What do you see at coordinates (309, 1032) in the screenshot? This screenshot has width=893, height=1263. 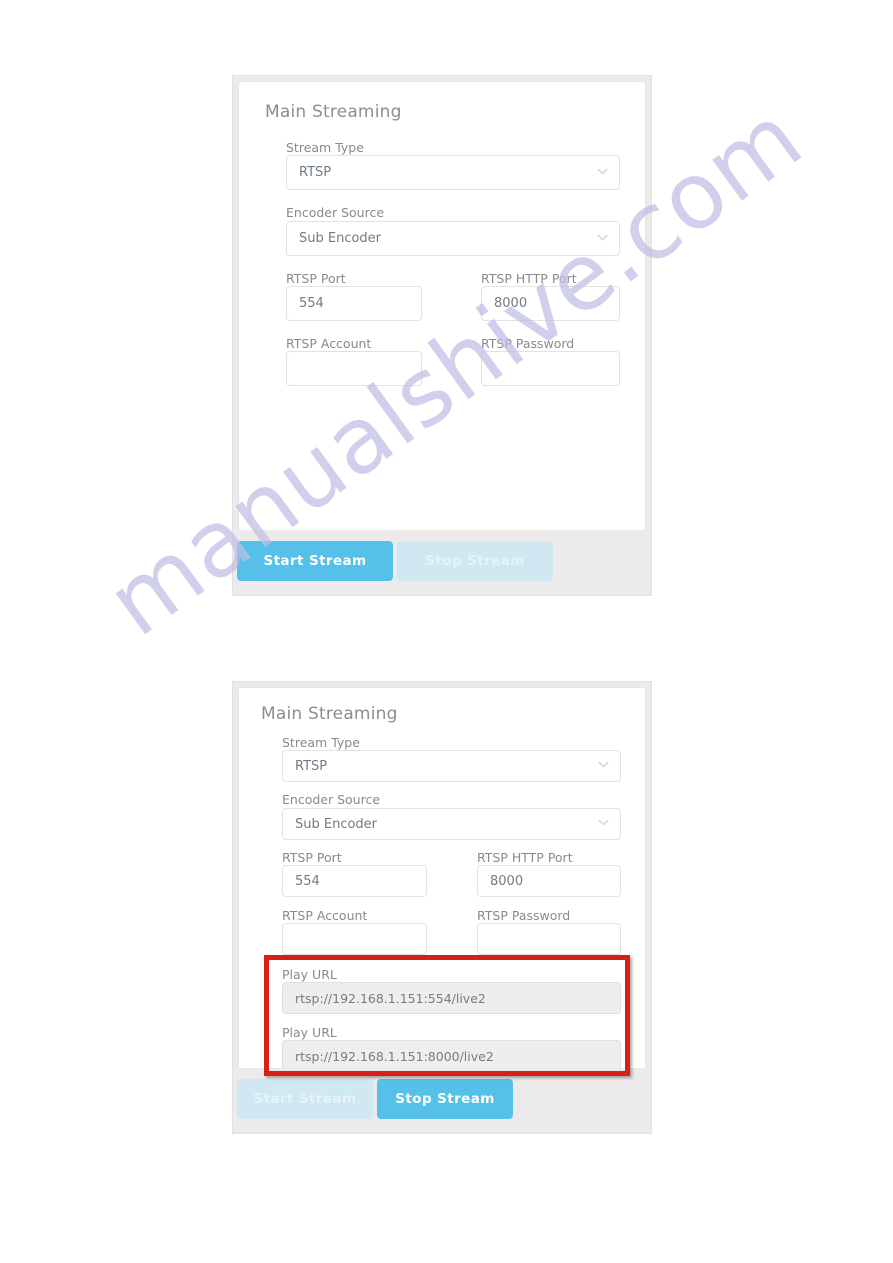 I see `play-url-2-label: Play URL` at bounding box center [309, 1032].